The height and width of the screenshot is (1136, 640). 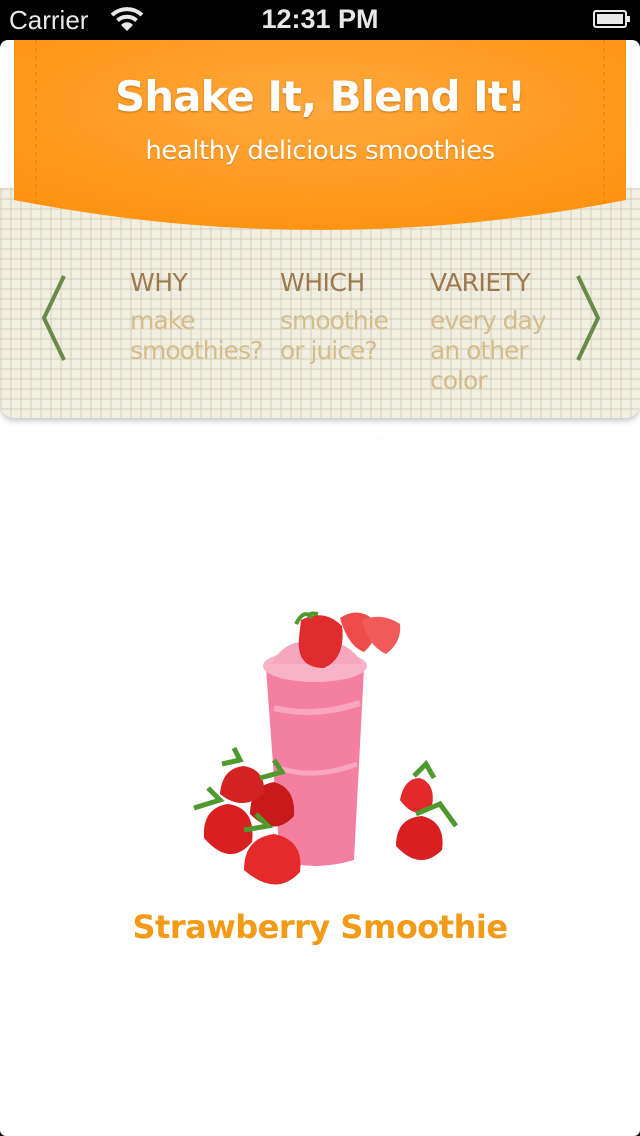 What do you see at coordinates (480, 282) in the screenshot?
I see `topic-title: VARIETY` at bounding box center [480, 282].